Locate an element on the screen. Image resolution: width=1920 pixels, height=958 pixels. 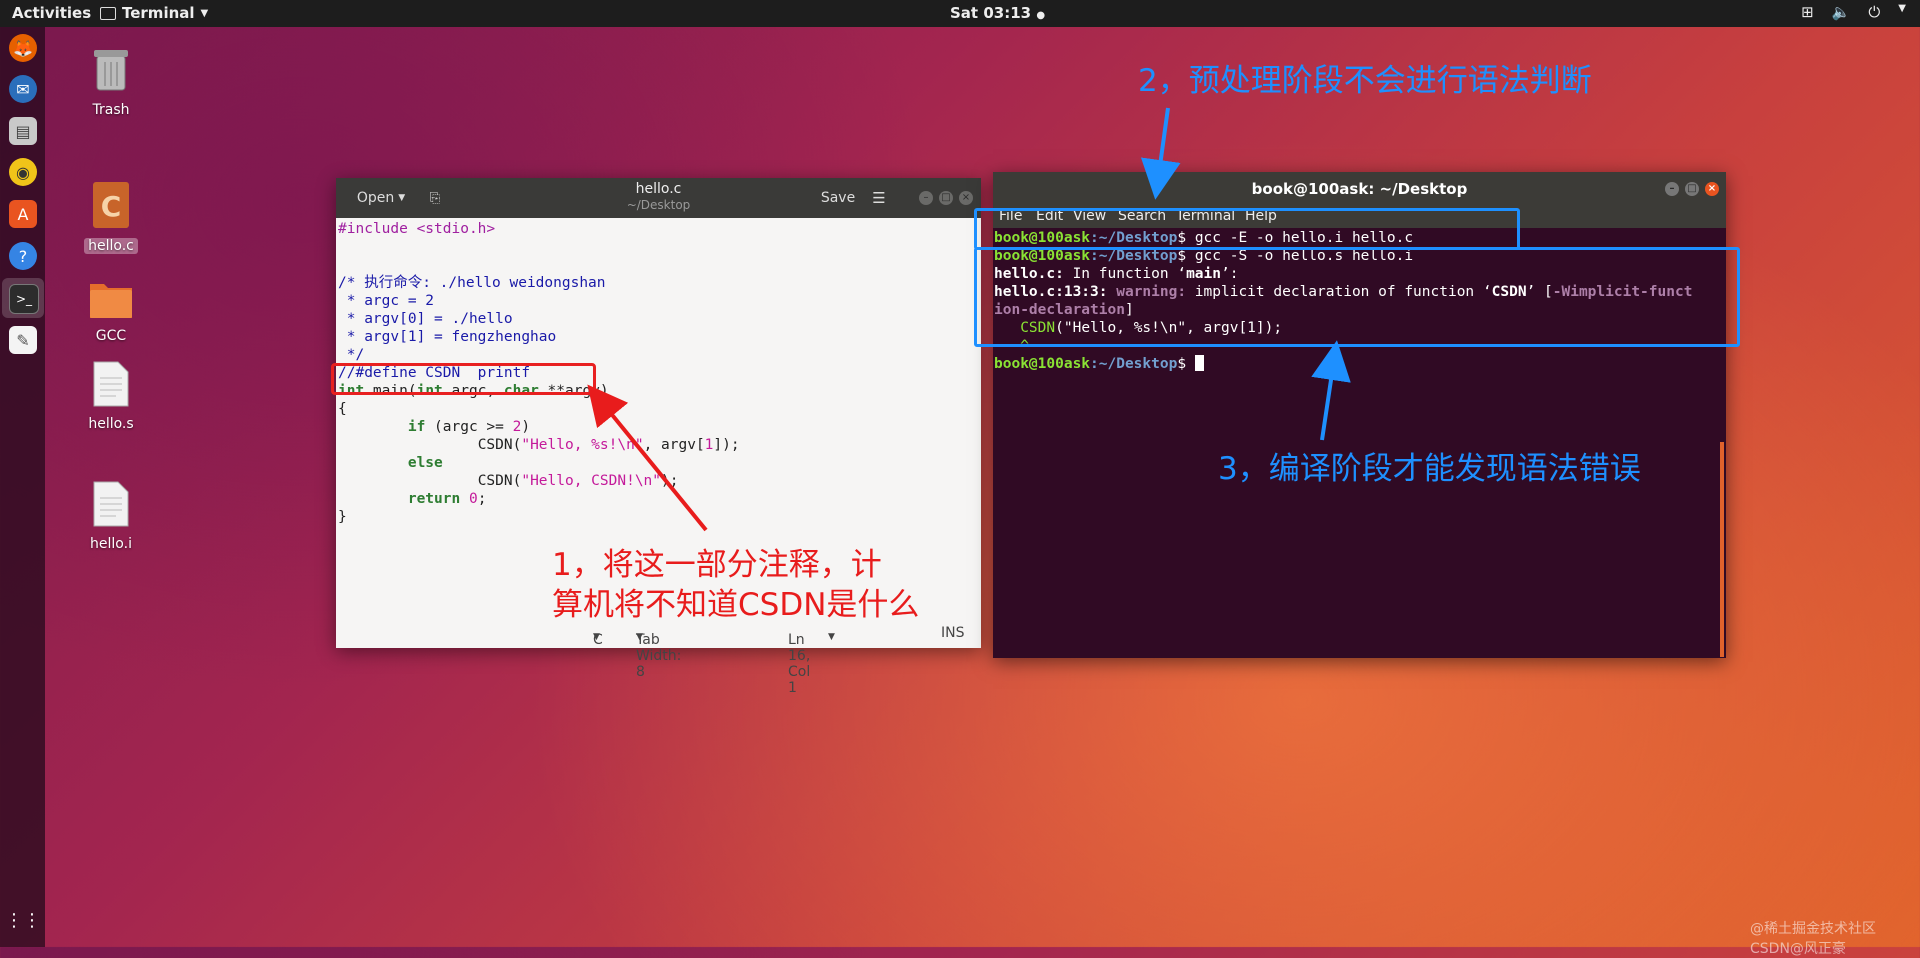
annotation-1-line2: 算机将不知道CSDN是什么 is located at coordinates (736, 605).